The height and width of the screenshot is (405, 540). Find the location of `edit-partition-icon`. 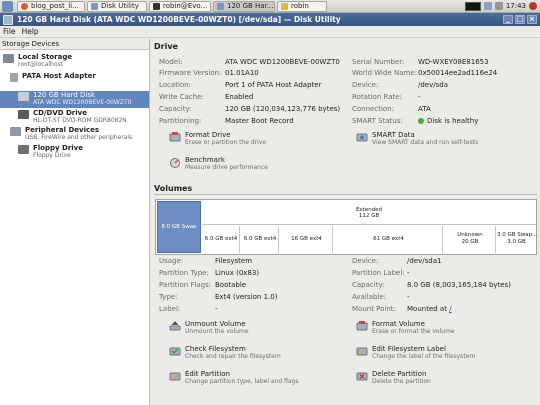

edit-partition-icon is located at coordinates (175, 376).